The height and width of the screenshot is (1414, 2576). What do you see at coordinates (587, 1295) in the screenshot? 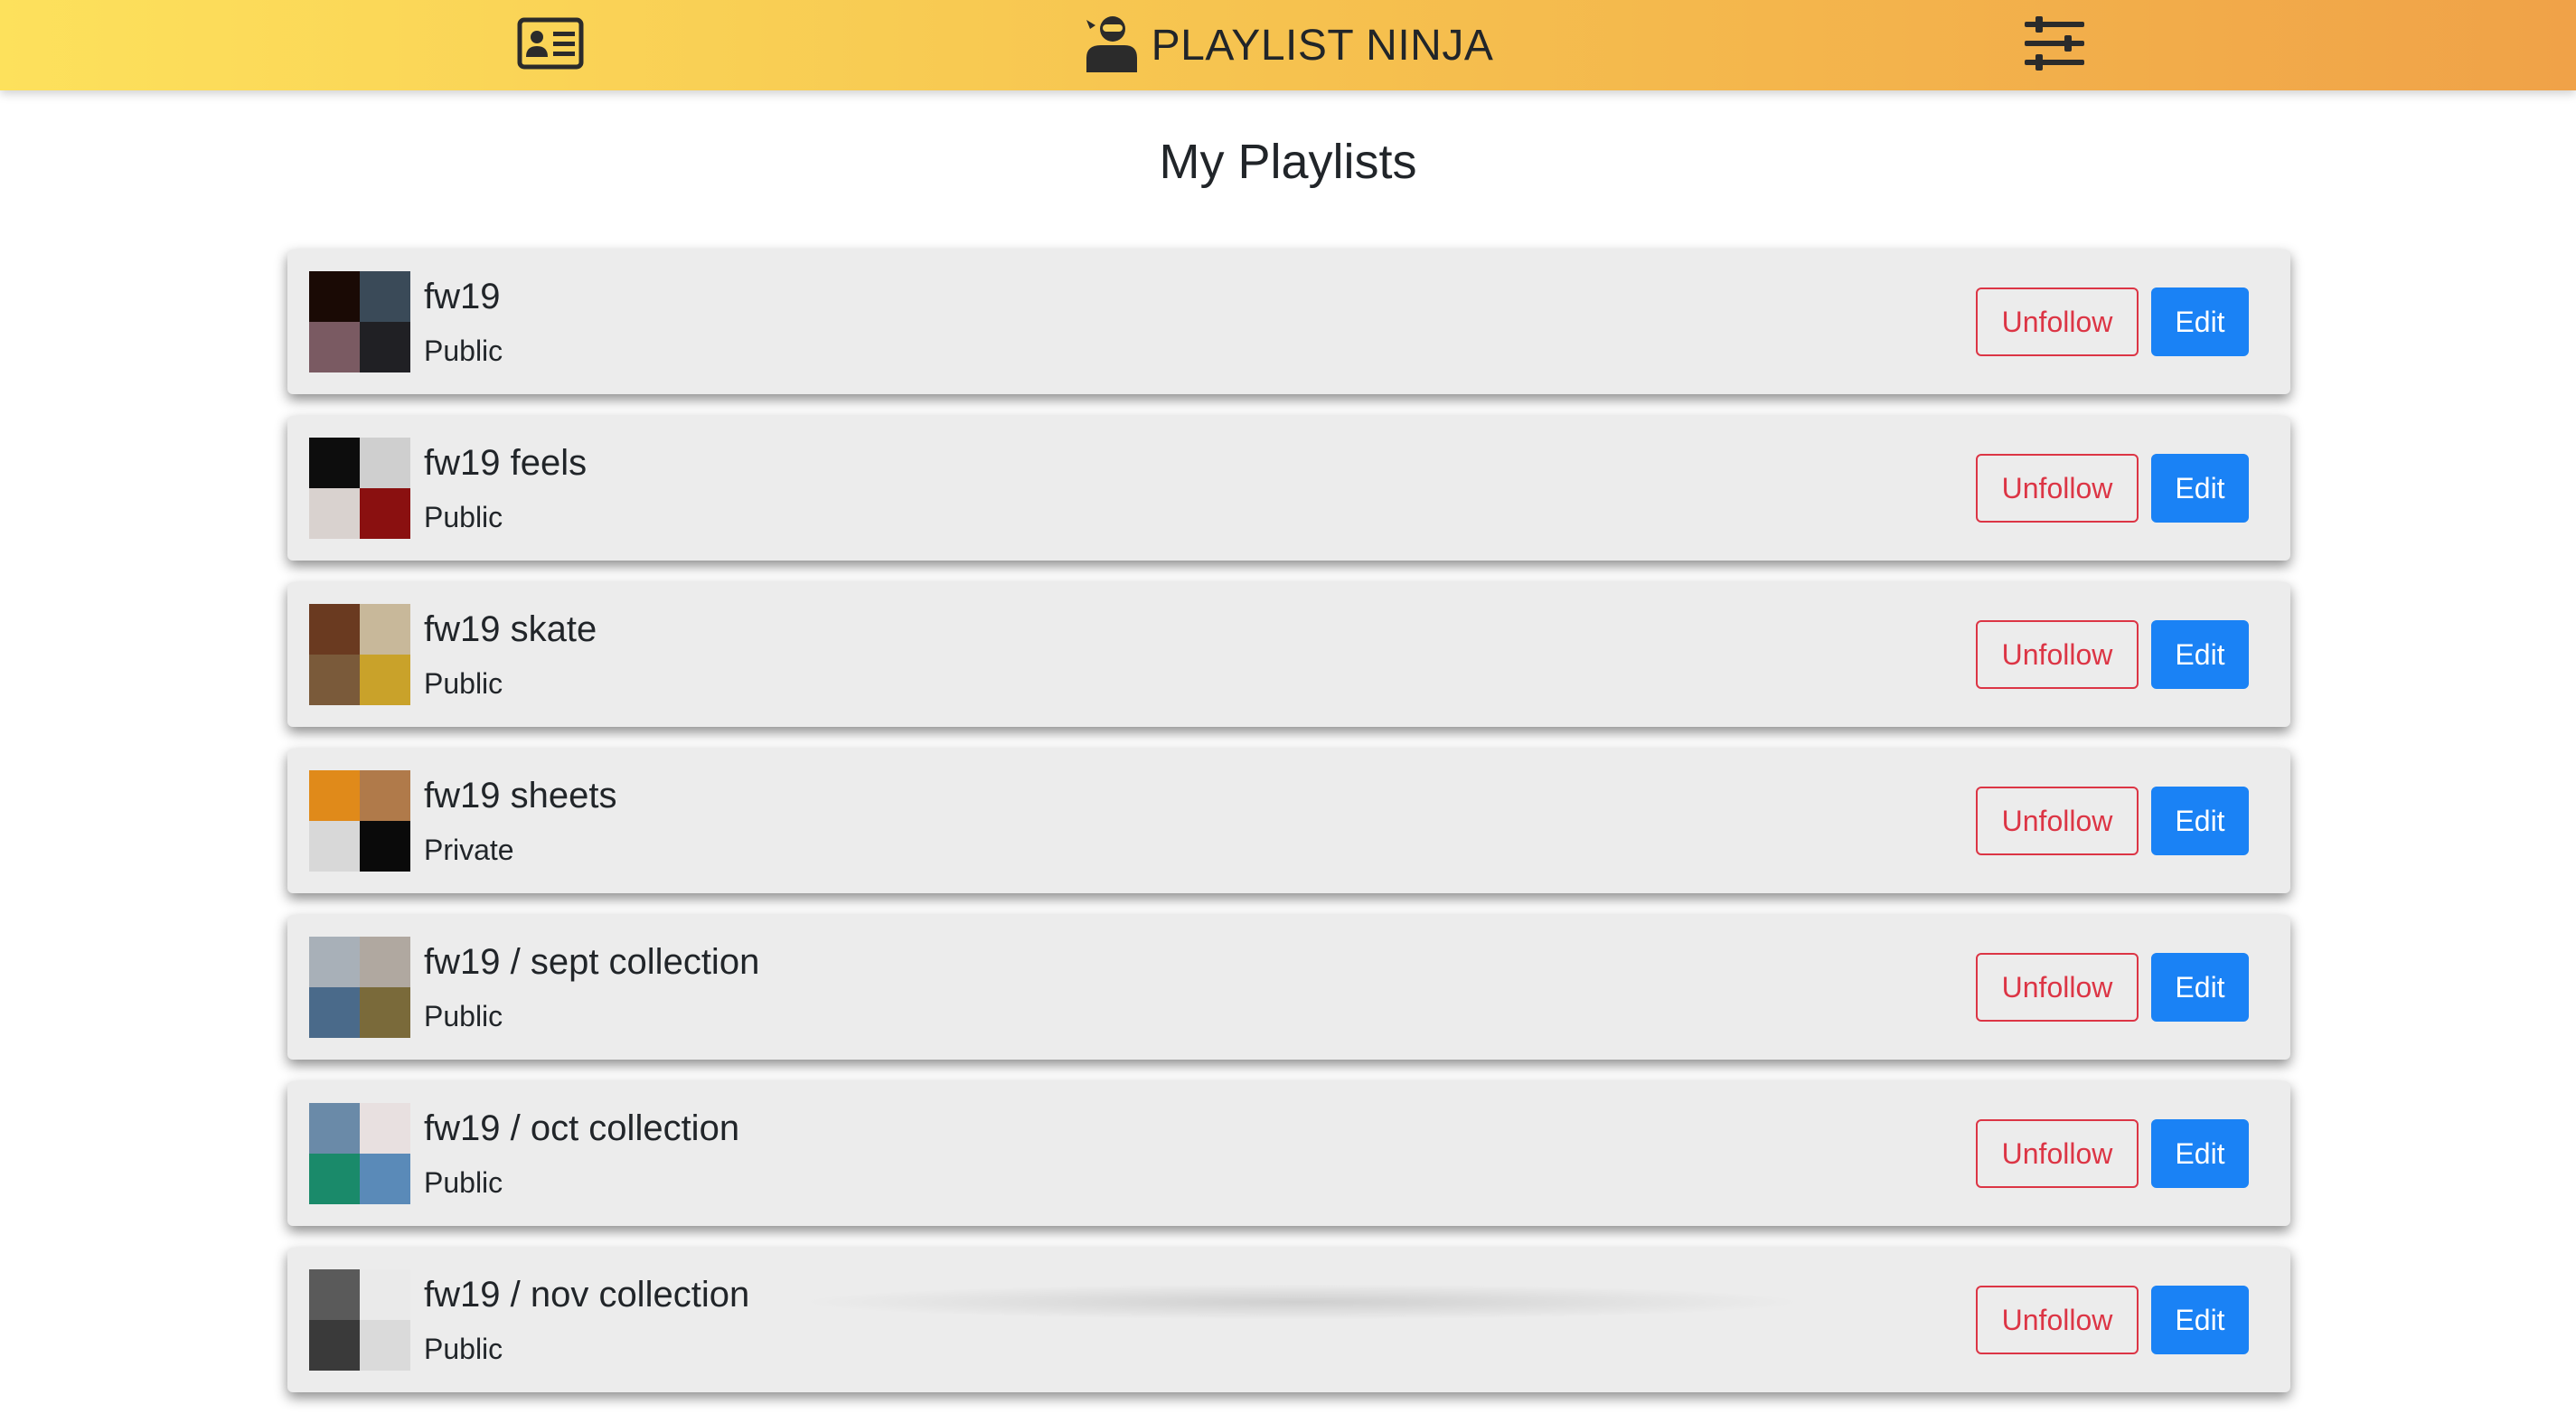
I see `playlist-name: fw19 / nov collection` at bounding box center [587, 1295].